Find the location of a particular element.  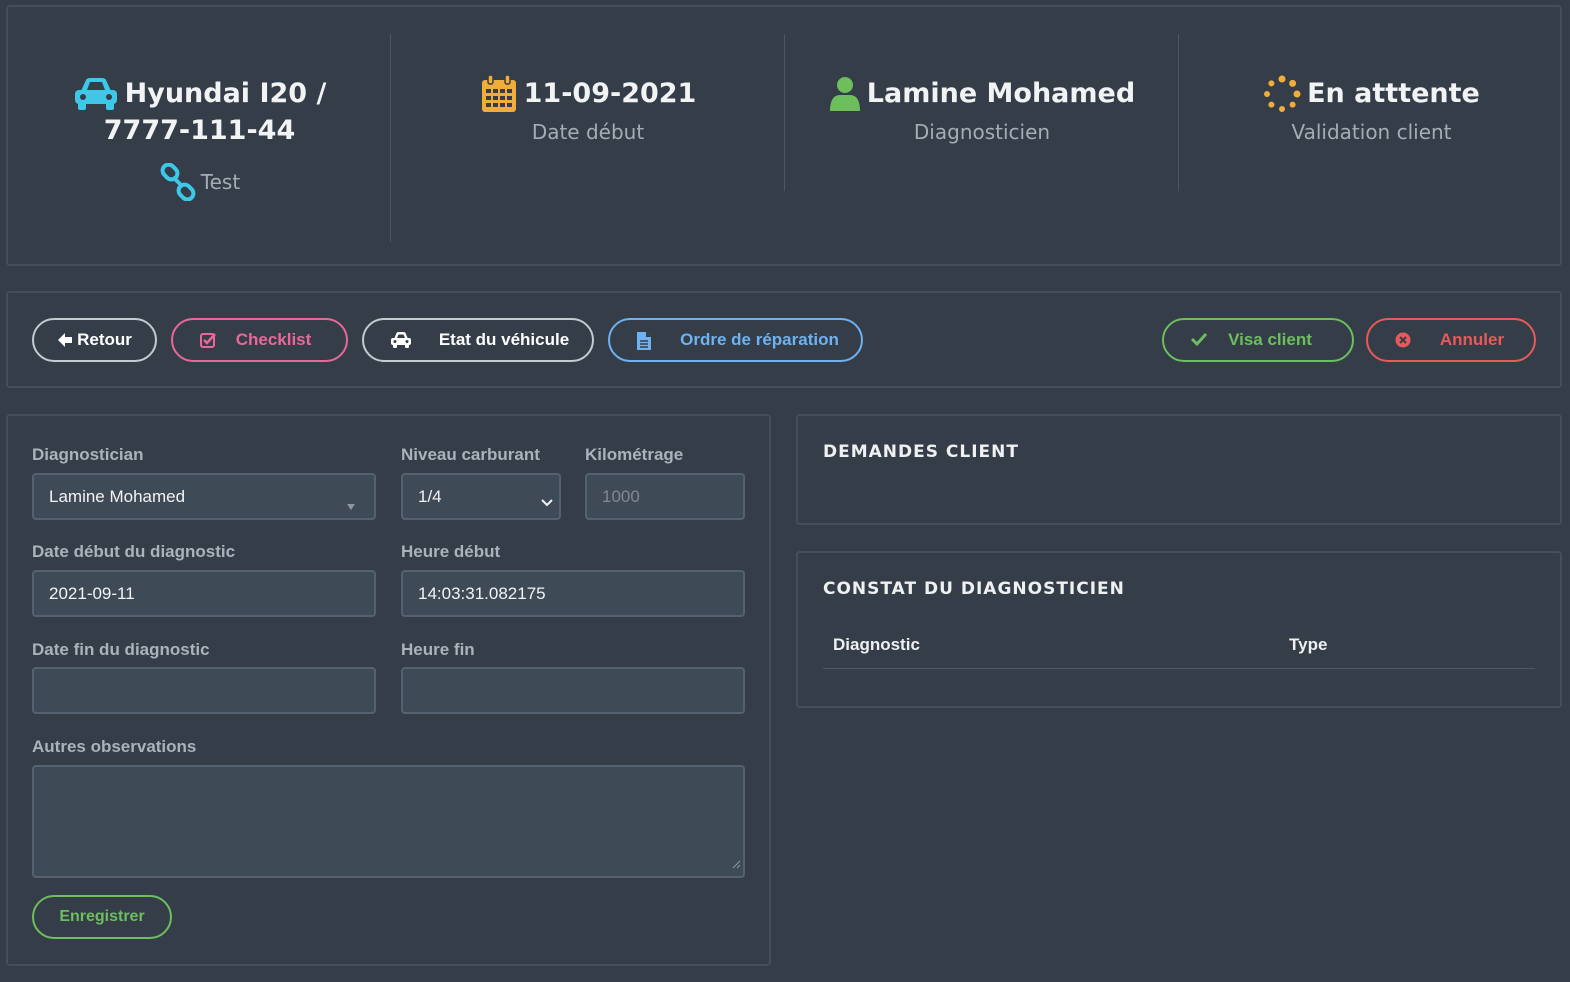

visa-client-button: Visa client is located at coordinates (1258, 340).